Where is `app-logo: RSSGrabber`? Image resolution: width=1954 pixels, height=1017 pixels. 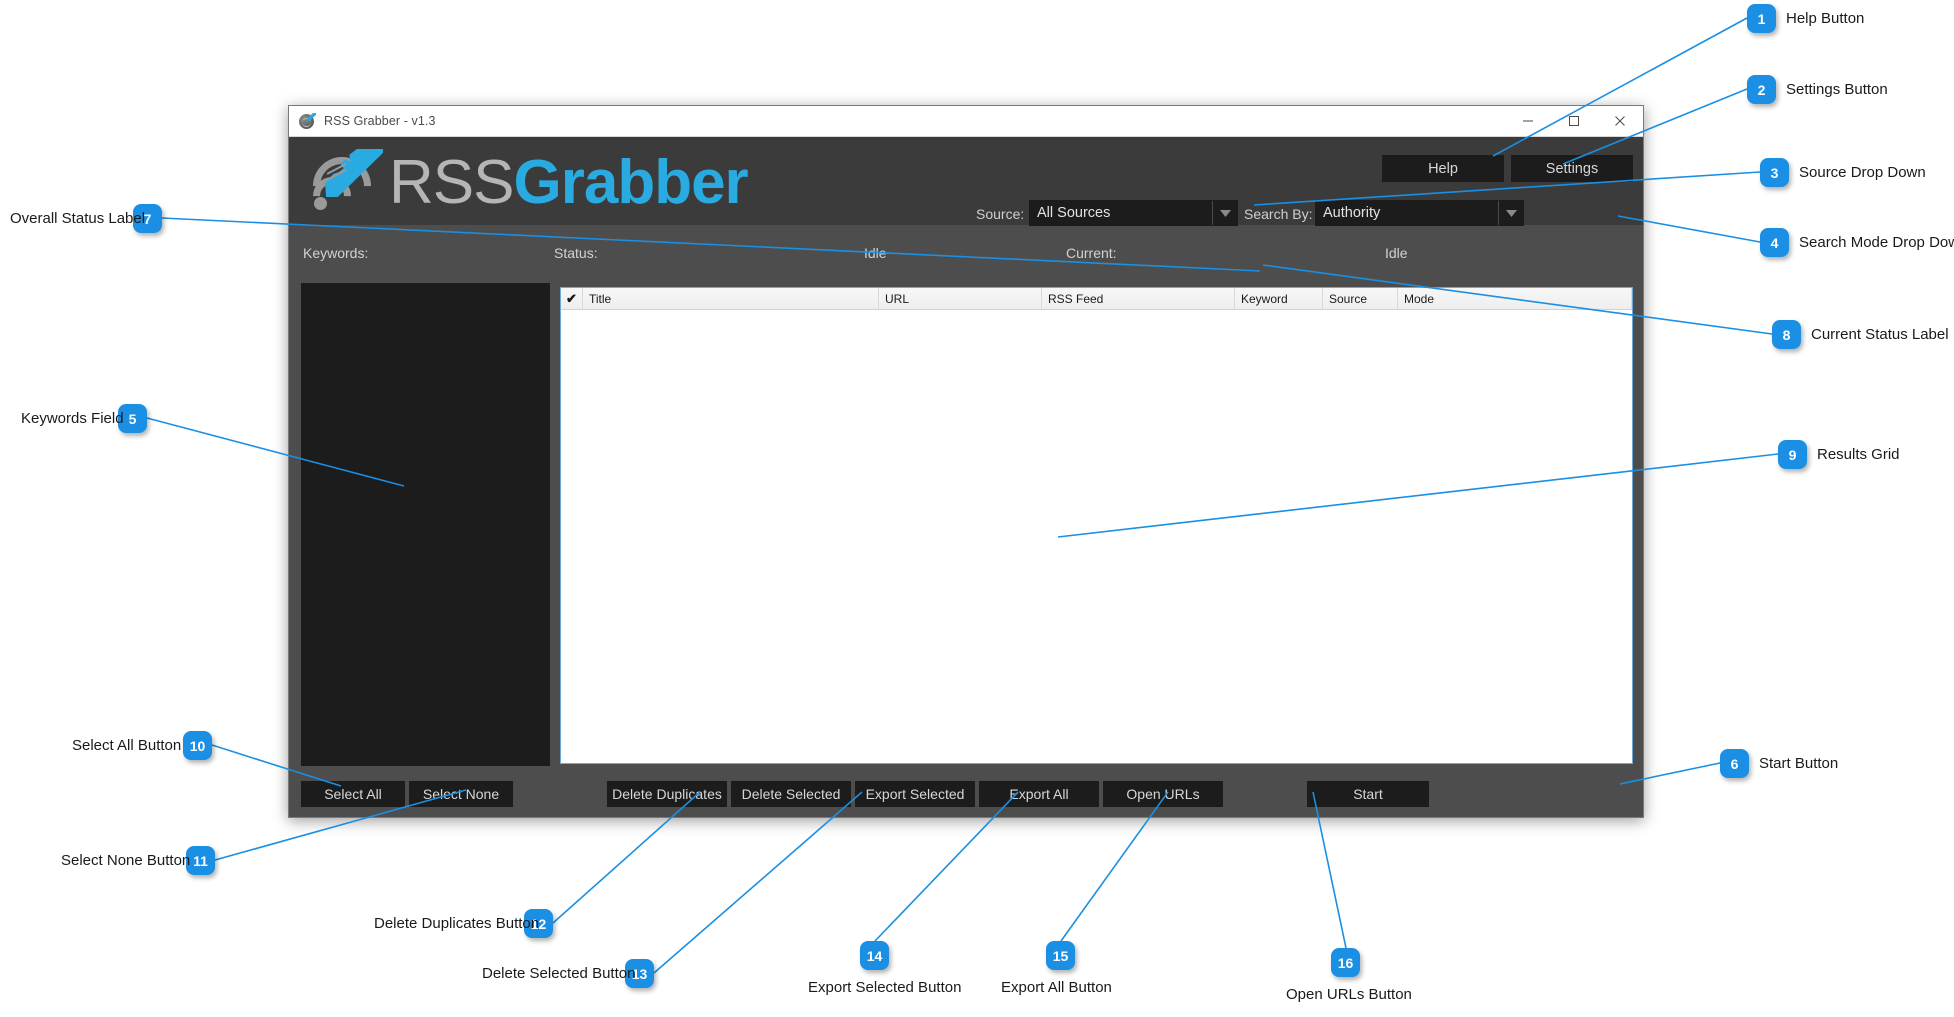
app-logo: RSSGrabber is located at coordinates (524, 184).